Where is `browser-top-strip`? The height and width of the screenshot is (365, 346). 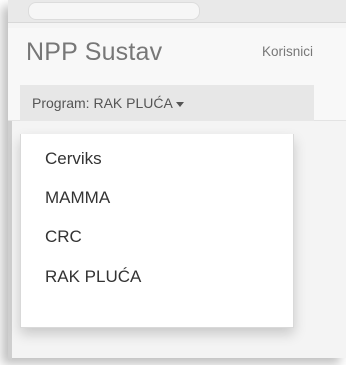
browser-top-strip is located at coordinates (177, 11).